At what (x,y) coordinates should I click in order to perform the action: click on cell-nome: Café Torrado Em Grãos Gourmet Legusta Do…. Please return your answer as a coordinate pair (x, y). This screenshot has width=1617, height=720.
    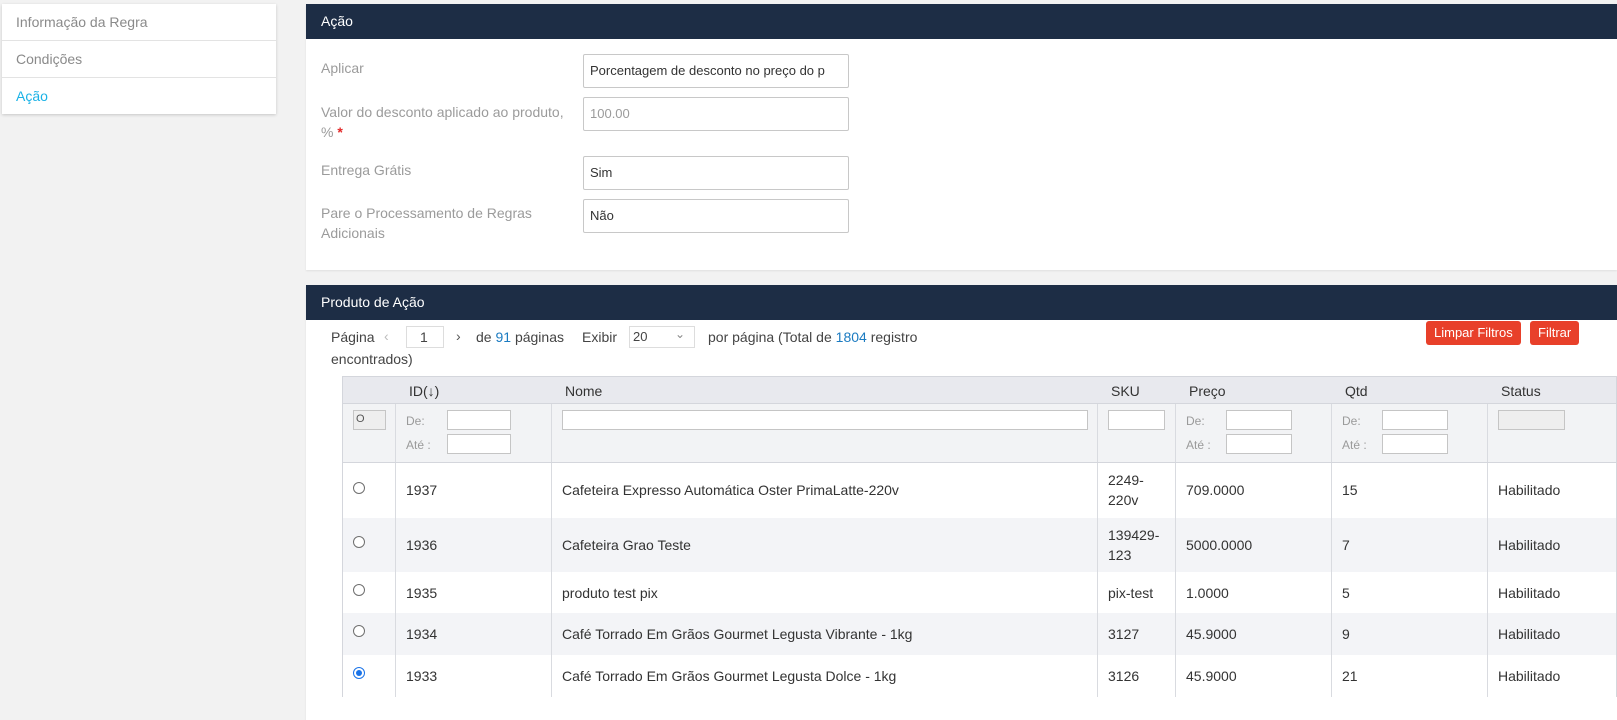
    Looking at the image, I should click on (729, 676).